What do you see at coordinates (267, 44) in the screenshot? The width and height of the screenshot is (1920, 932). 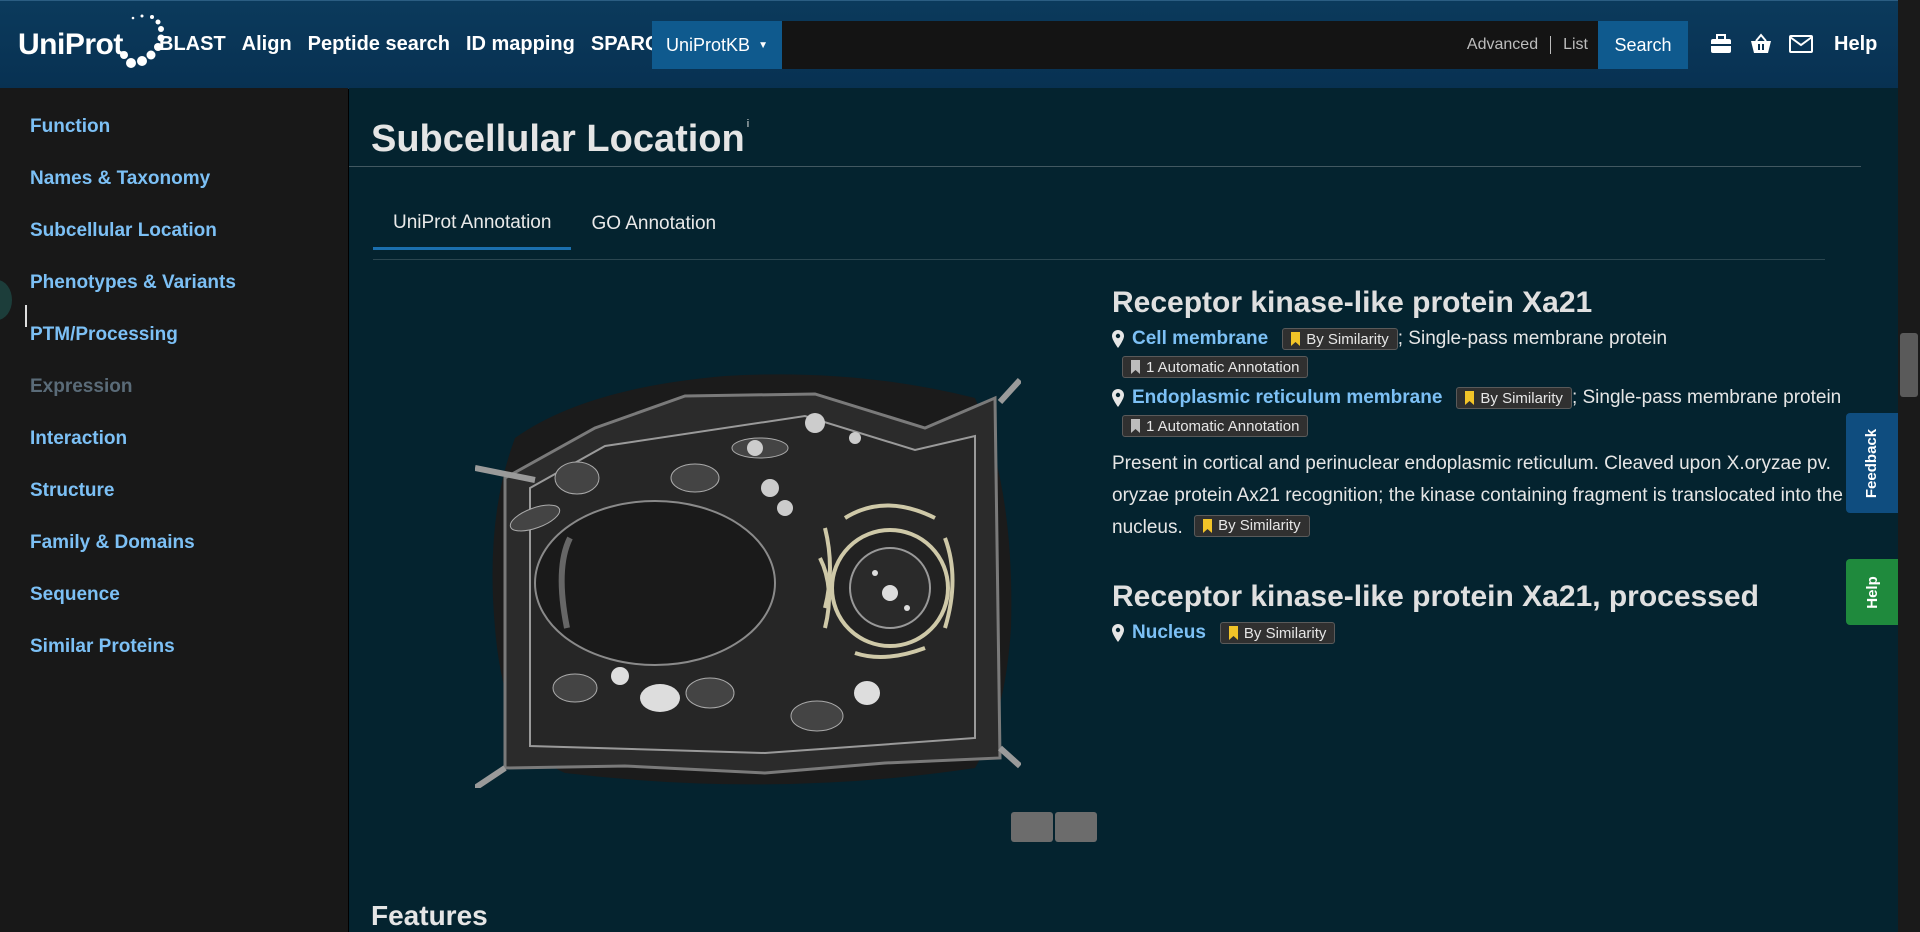 I see `nav-align: Align` at bounding box center [267, 44].